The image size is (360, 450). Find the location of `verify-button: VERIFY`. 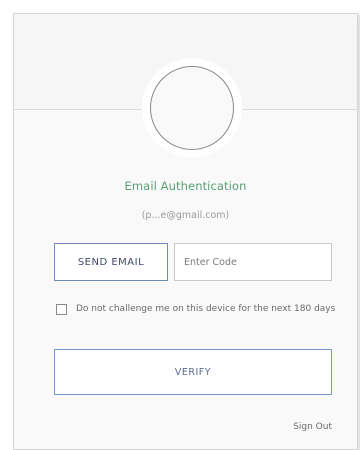

verify-button: VERIFY is located at coordinates (193, 372).